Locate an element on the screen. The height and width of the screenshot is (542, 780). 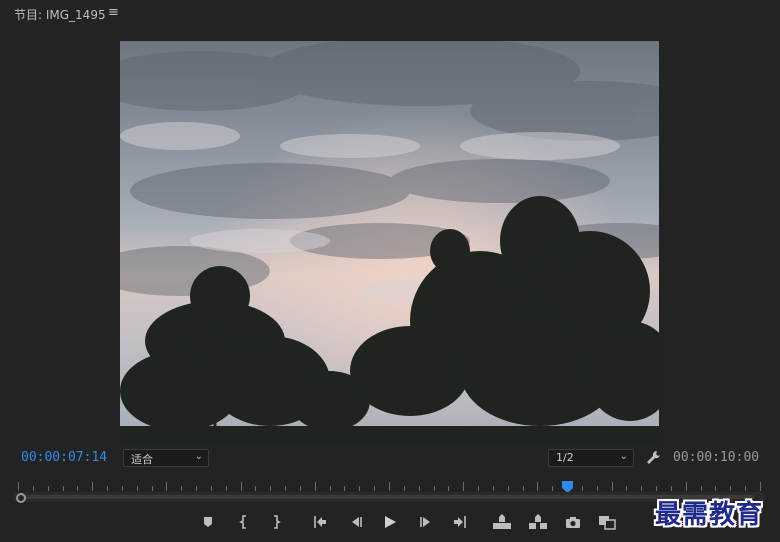
step-forward-icon is located at coordinates (425, 522).